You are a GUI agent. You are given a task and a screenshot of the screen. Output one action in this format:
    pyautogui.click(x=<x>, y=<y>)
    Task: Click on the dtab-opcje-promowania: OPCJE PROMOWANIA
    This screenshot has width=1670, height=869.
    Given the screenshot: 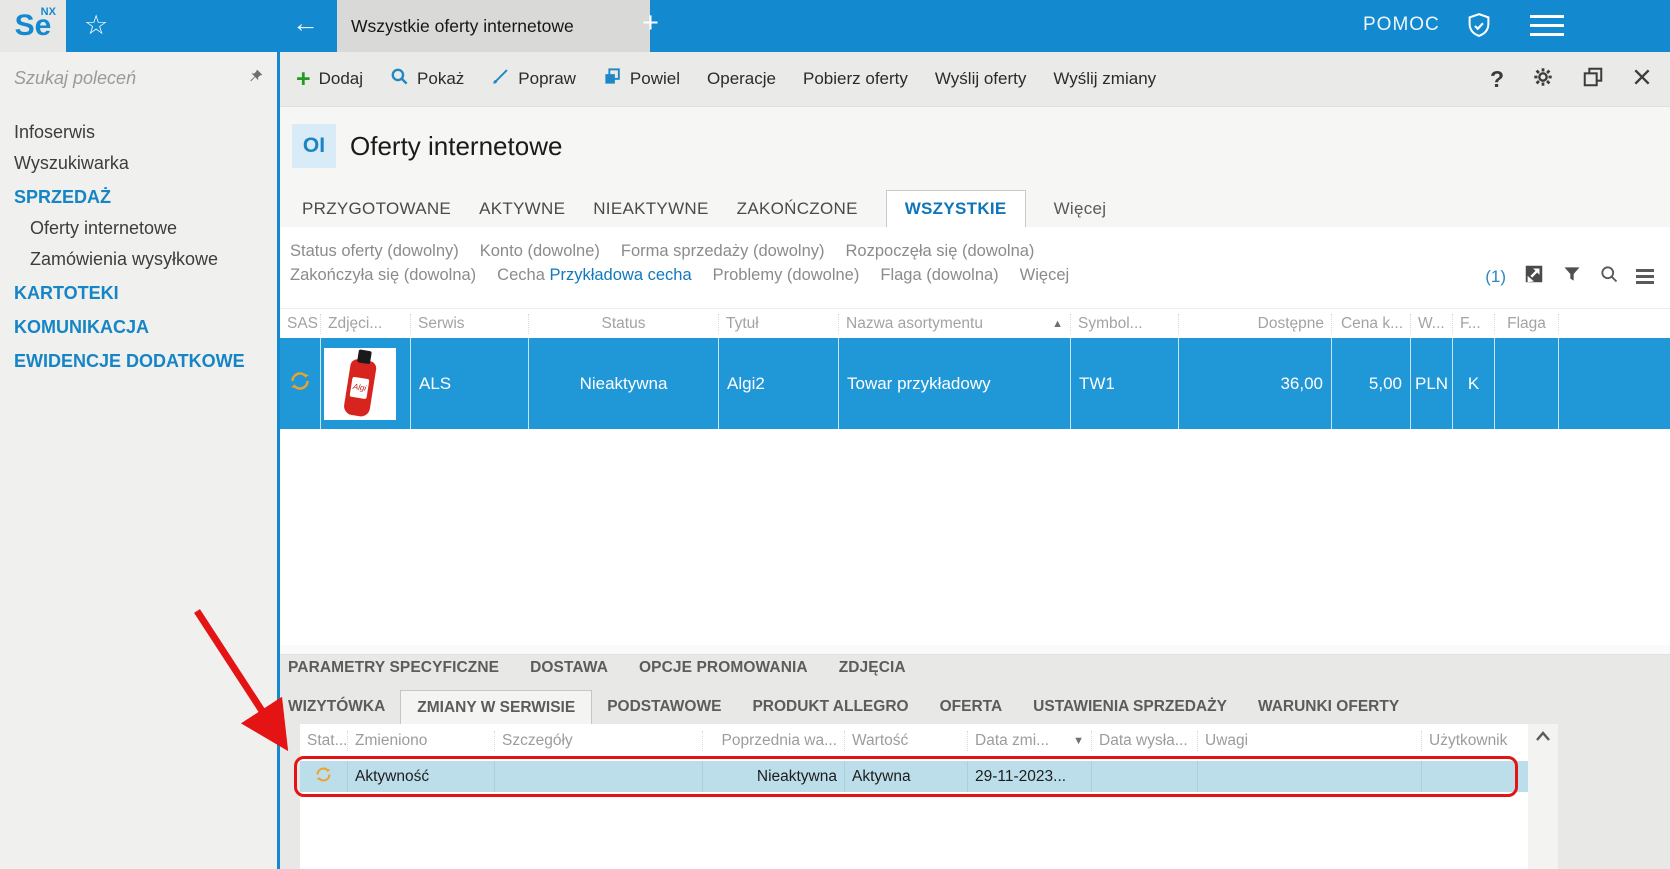 What is the action you would take?
    pyautogui.click(x=723, y=668)
    